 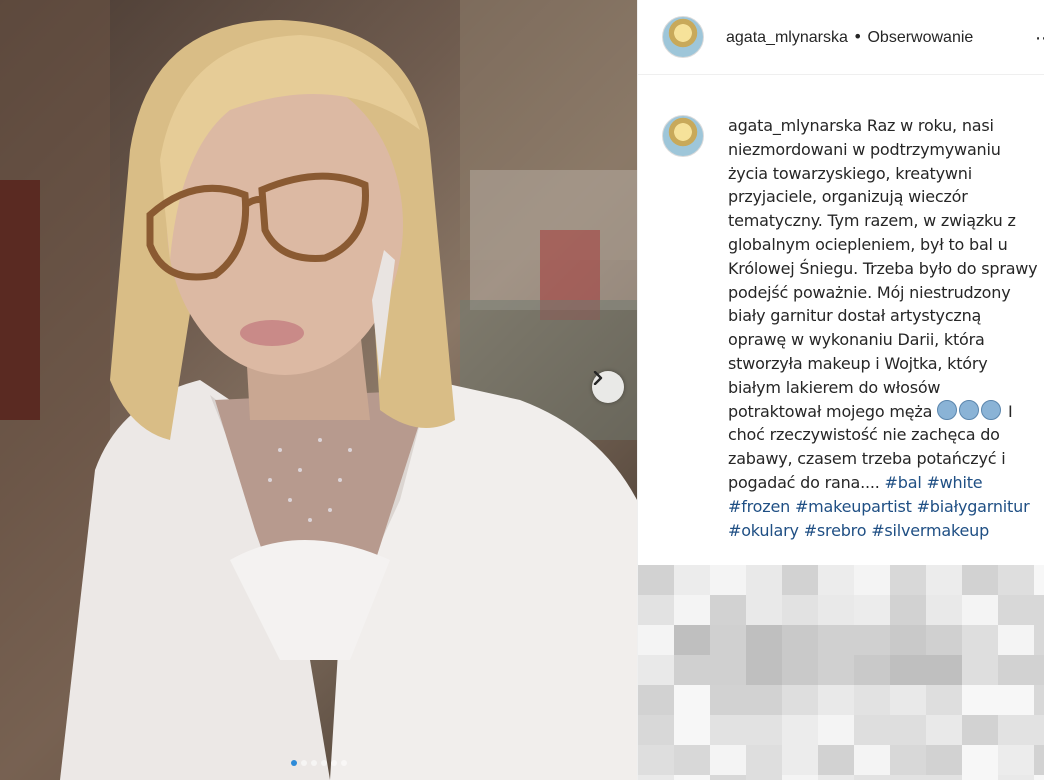 I want to click on hashtag-link: #okulary, so click(x=763, y=530).